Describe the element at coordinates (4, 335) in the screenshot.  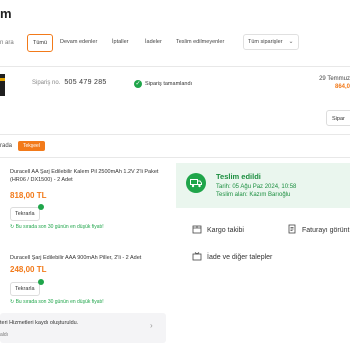
I see `service-notice-subtext: aldı` at that location.